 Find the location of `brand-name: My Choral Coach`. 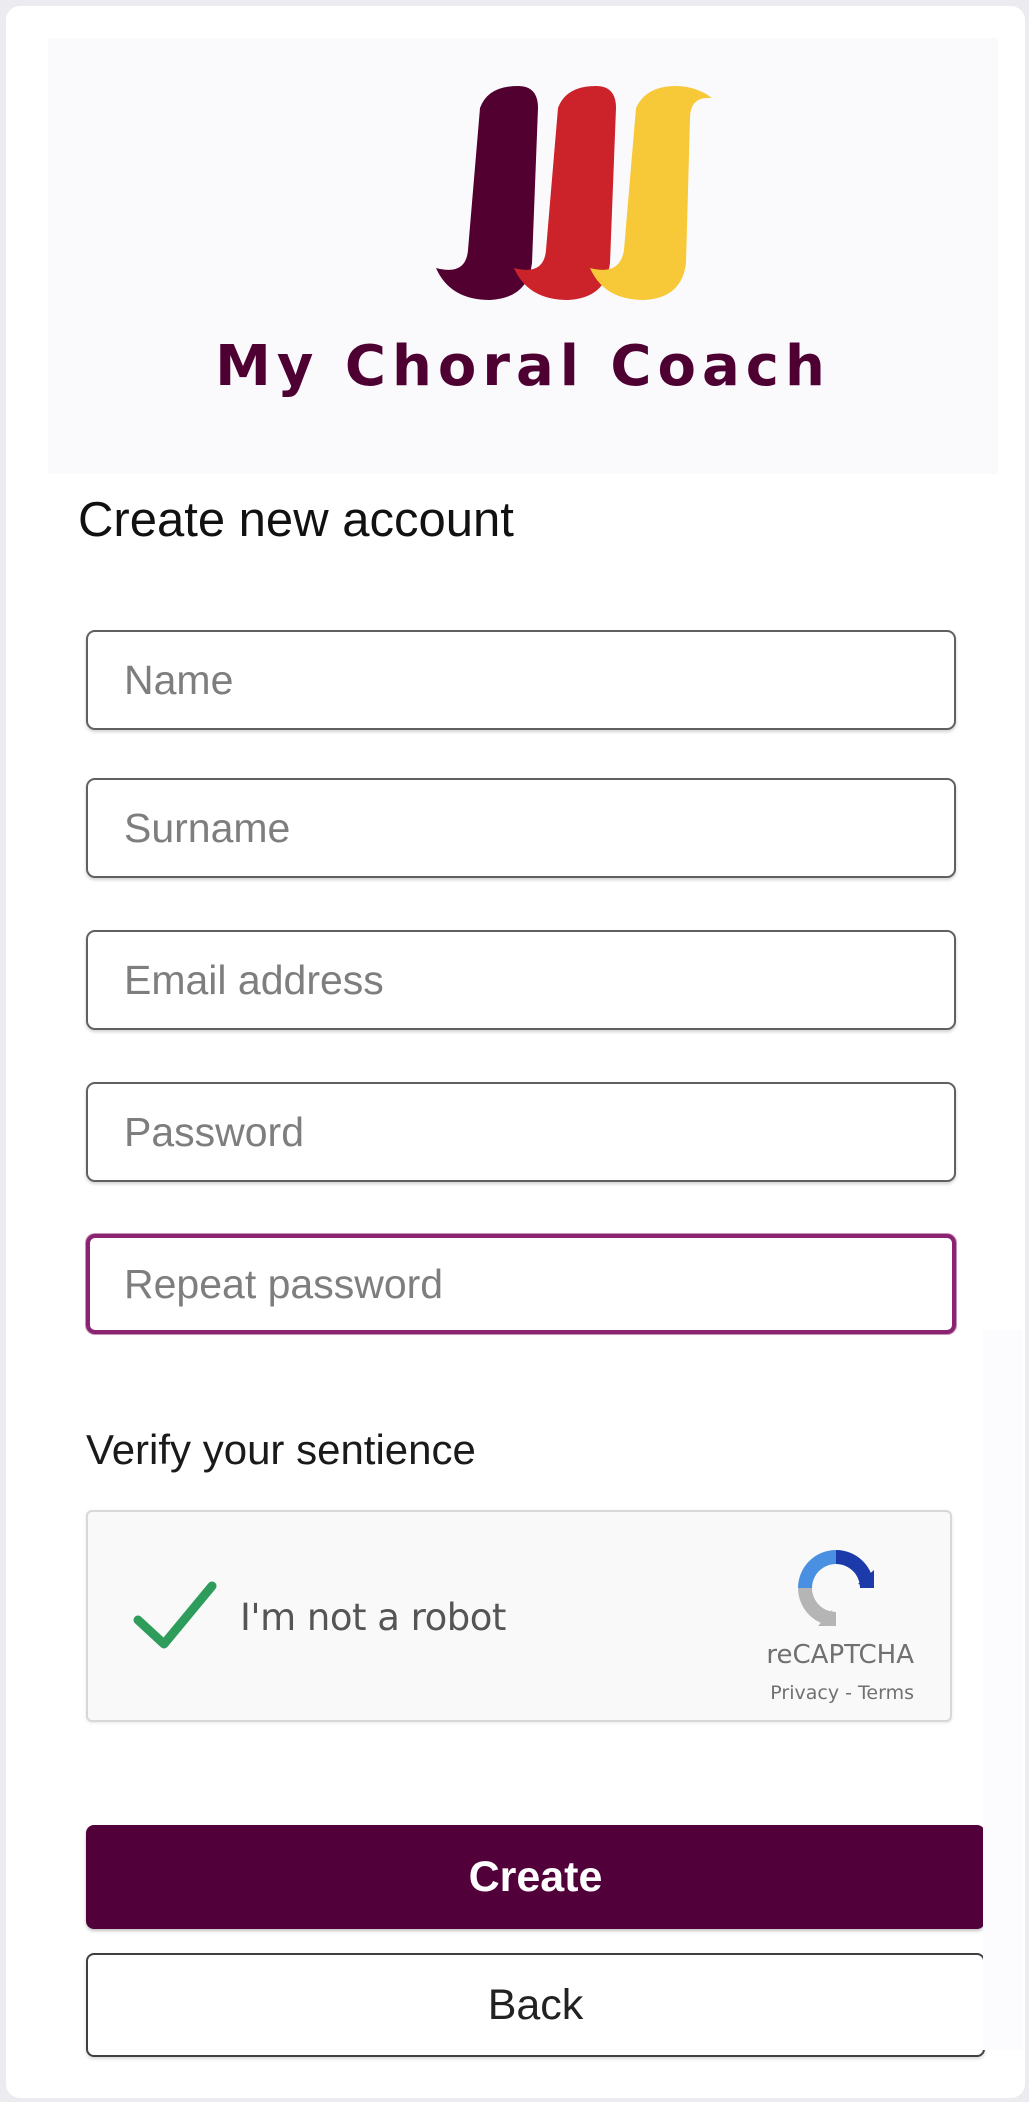

brand-name: My Choral Coach is located at coordinates (523, 366).